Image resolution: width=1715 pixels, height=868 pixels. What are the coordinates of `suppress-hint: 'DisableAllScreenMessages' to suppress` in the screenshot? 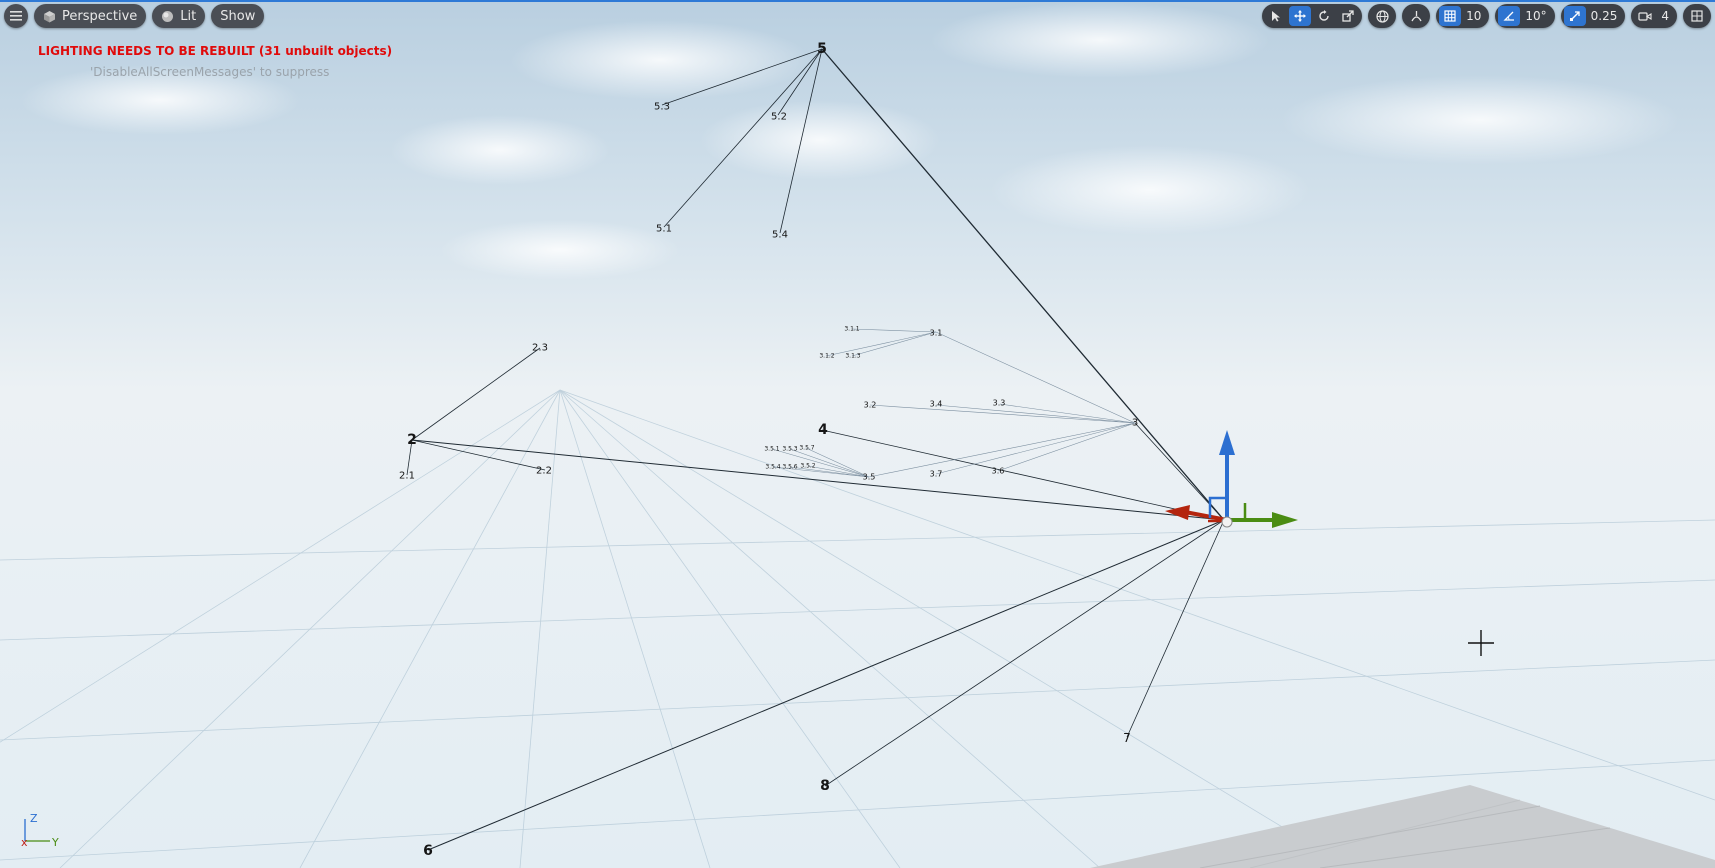 It's located at (210, 72).